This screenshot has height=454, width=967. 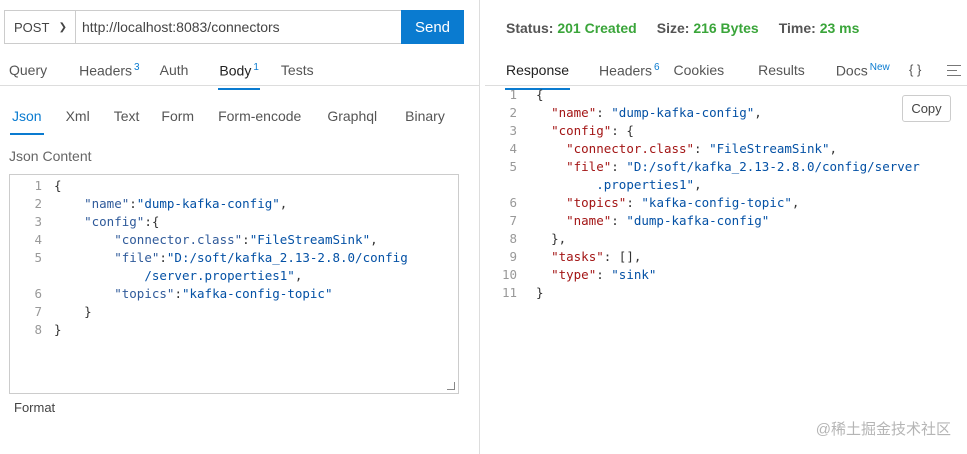 I want to click on code-line: "name":"dump-kafka-config",, so click(x=231, y=204).